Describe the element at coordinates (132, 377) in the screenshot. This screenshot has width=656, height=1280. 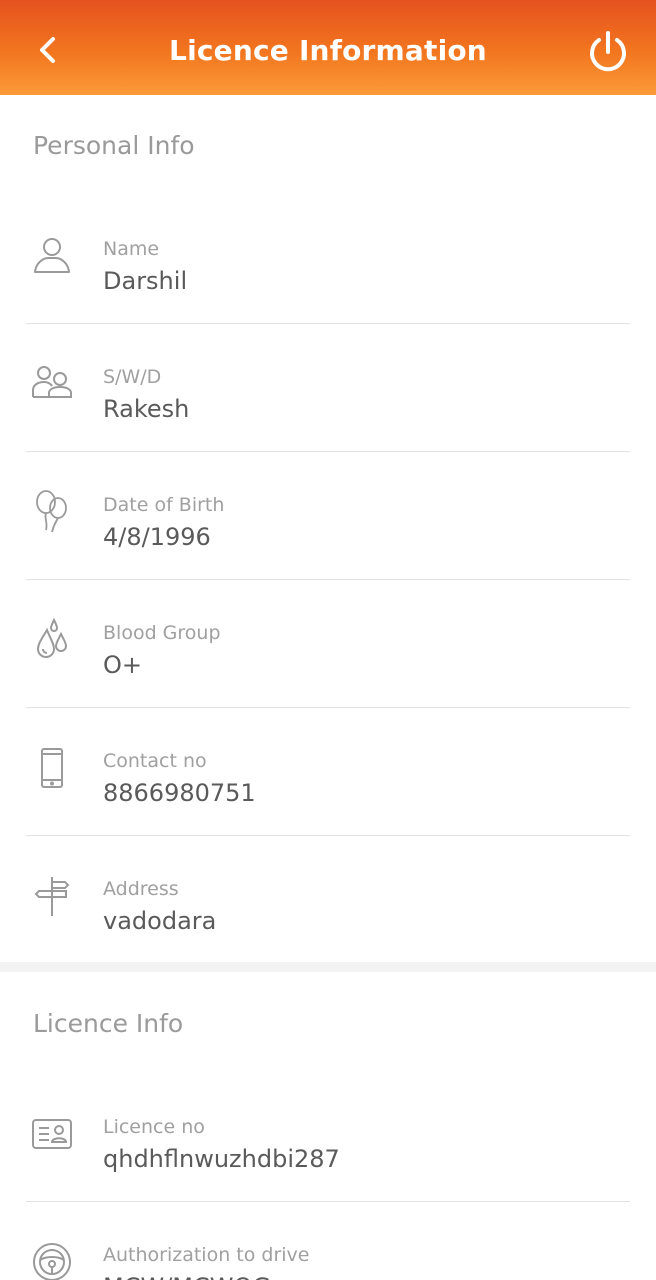
I see `swd-label: S/W/D` at that location.